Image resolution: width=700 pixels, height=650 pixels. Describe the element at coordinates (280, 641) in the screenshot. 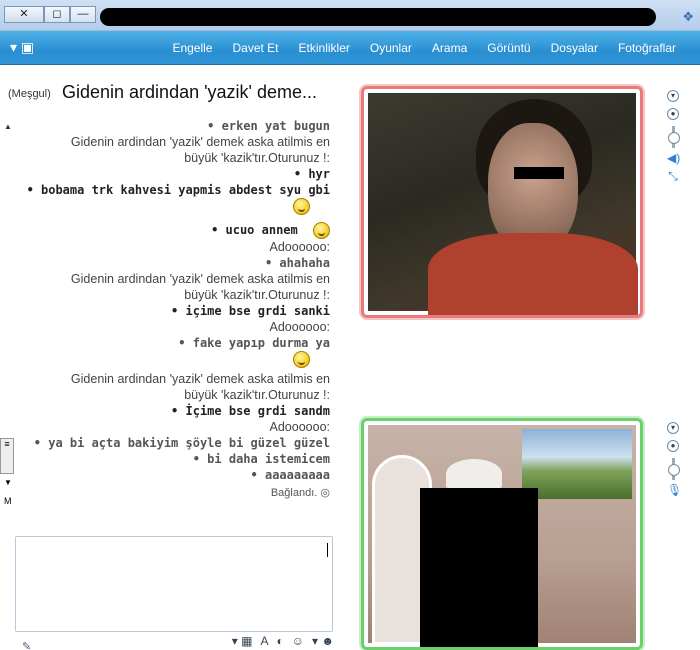

I see `voice-clip-icon: ◐` at that location.